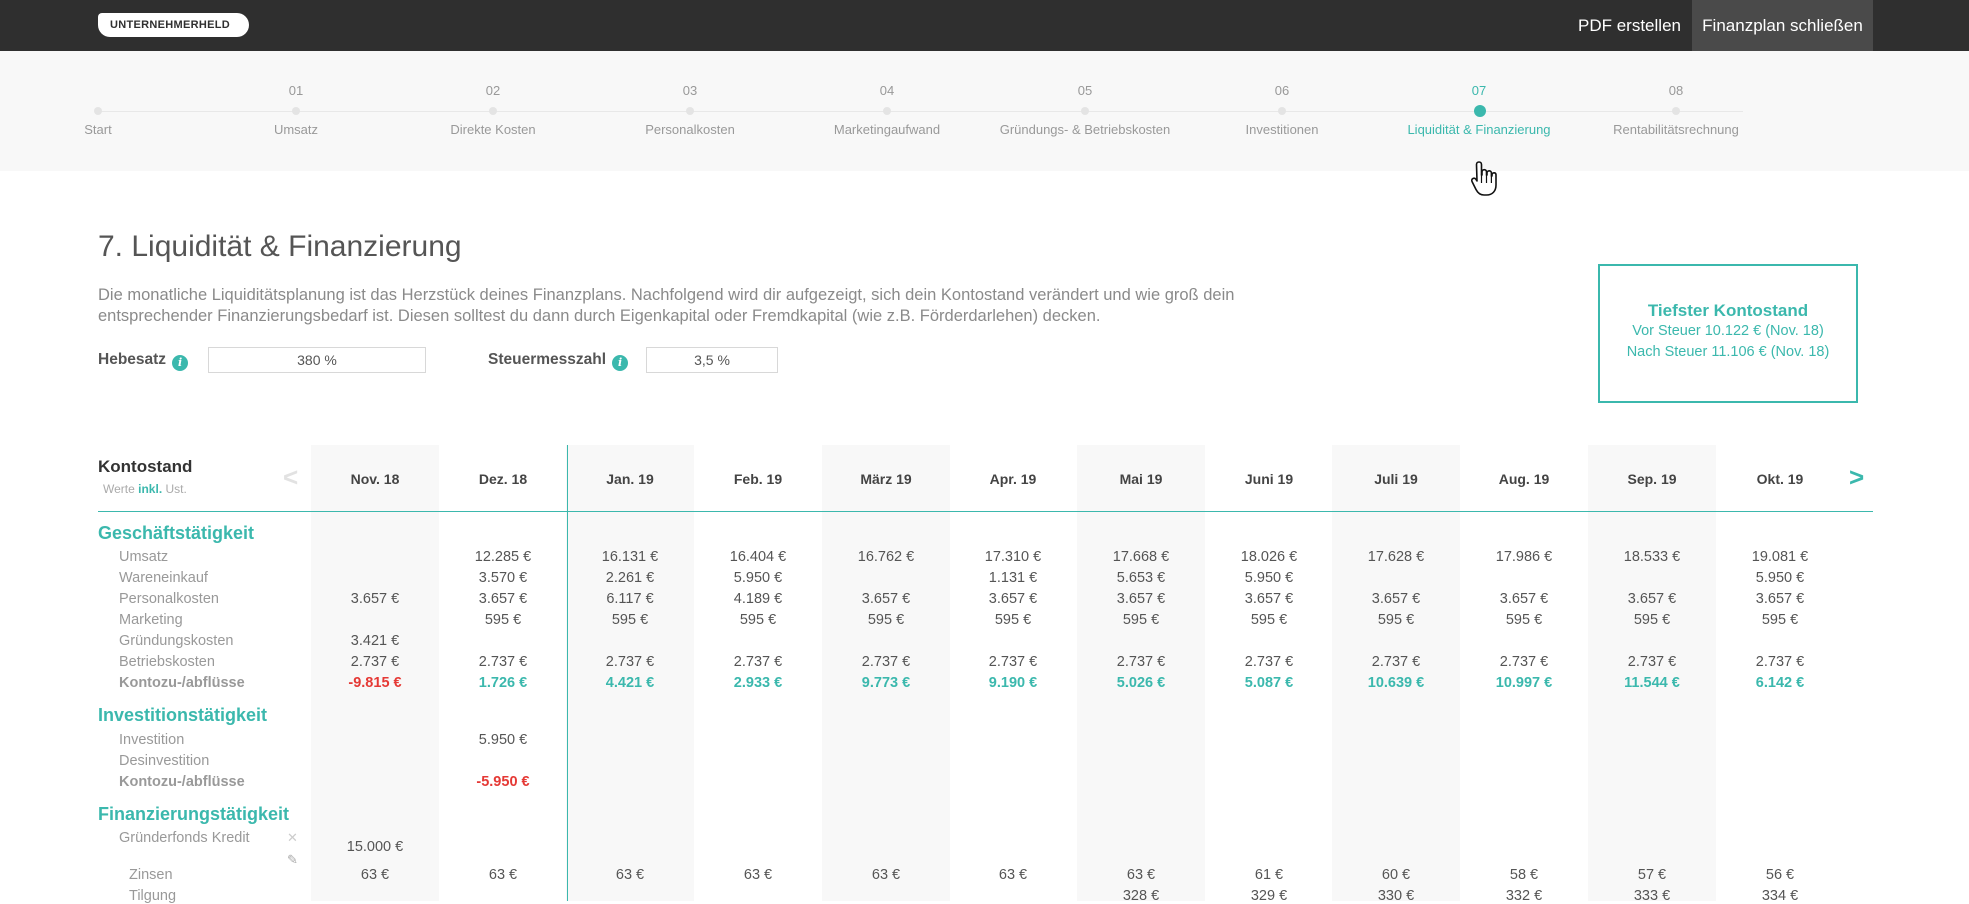  Describe the element at coordinates (1524, 557) in the screenshot. I see `table-cell: 17.986 €` at that location.